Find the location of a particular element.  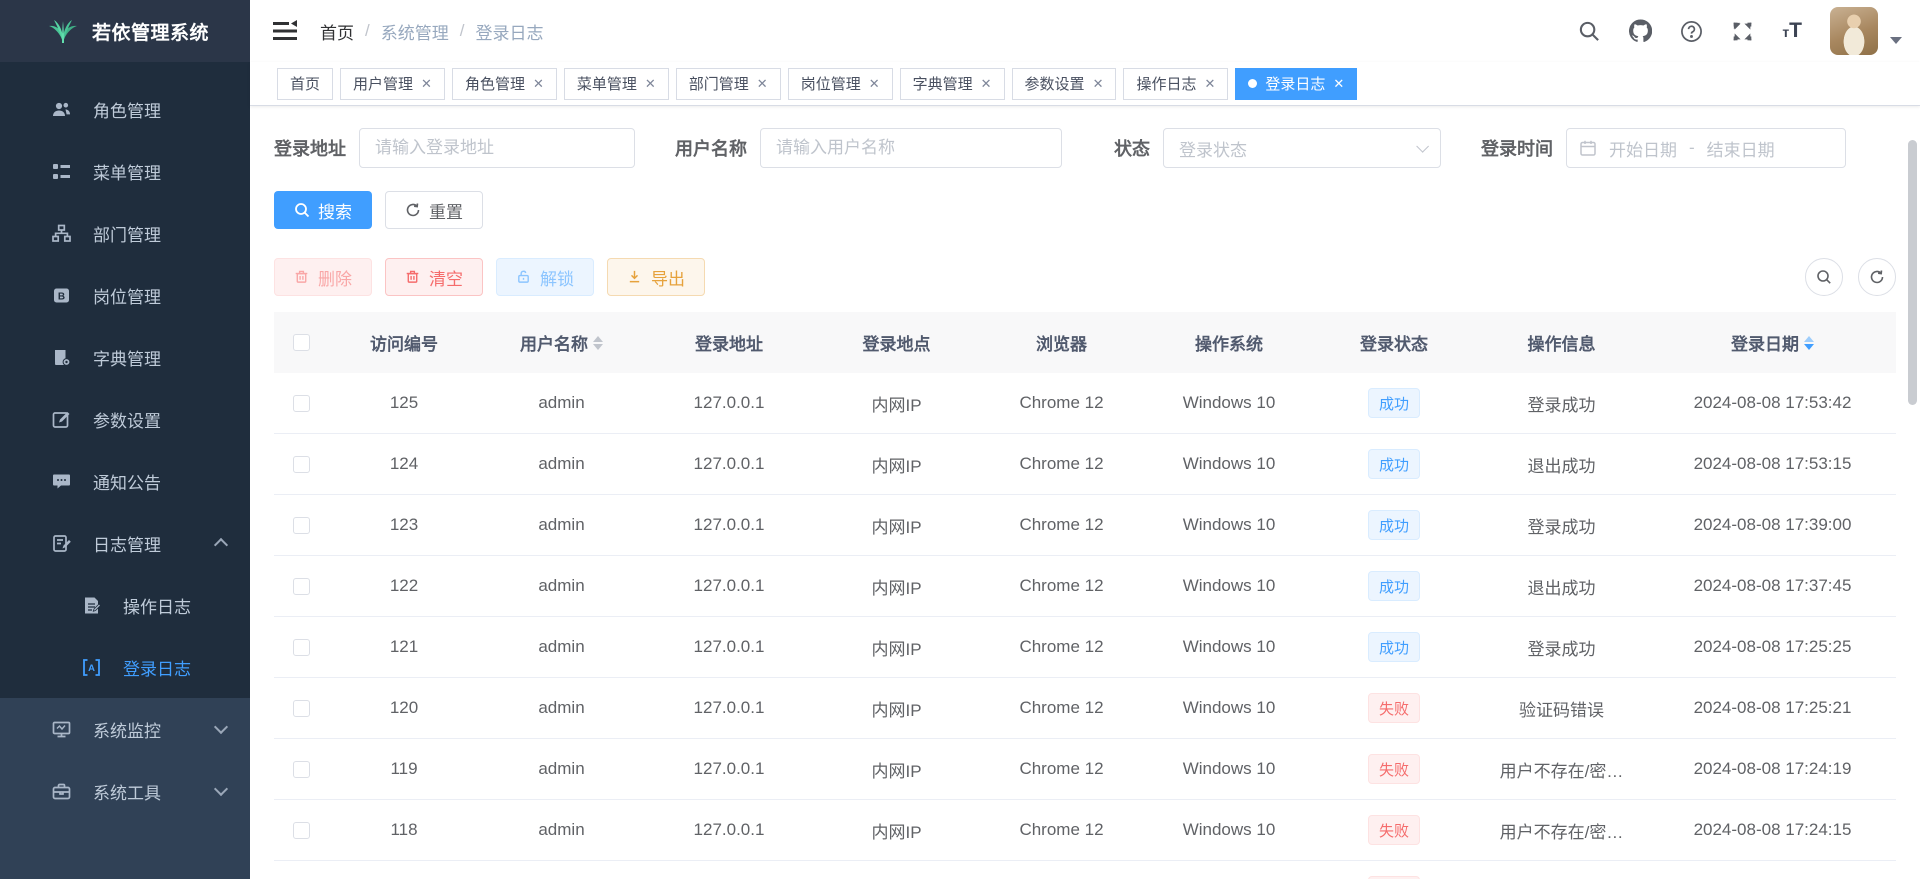

column-header-user: 用户名称 is located at coordinates (561, 342).